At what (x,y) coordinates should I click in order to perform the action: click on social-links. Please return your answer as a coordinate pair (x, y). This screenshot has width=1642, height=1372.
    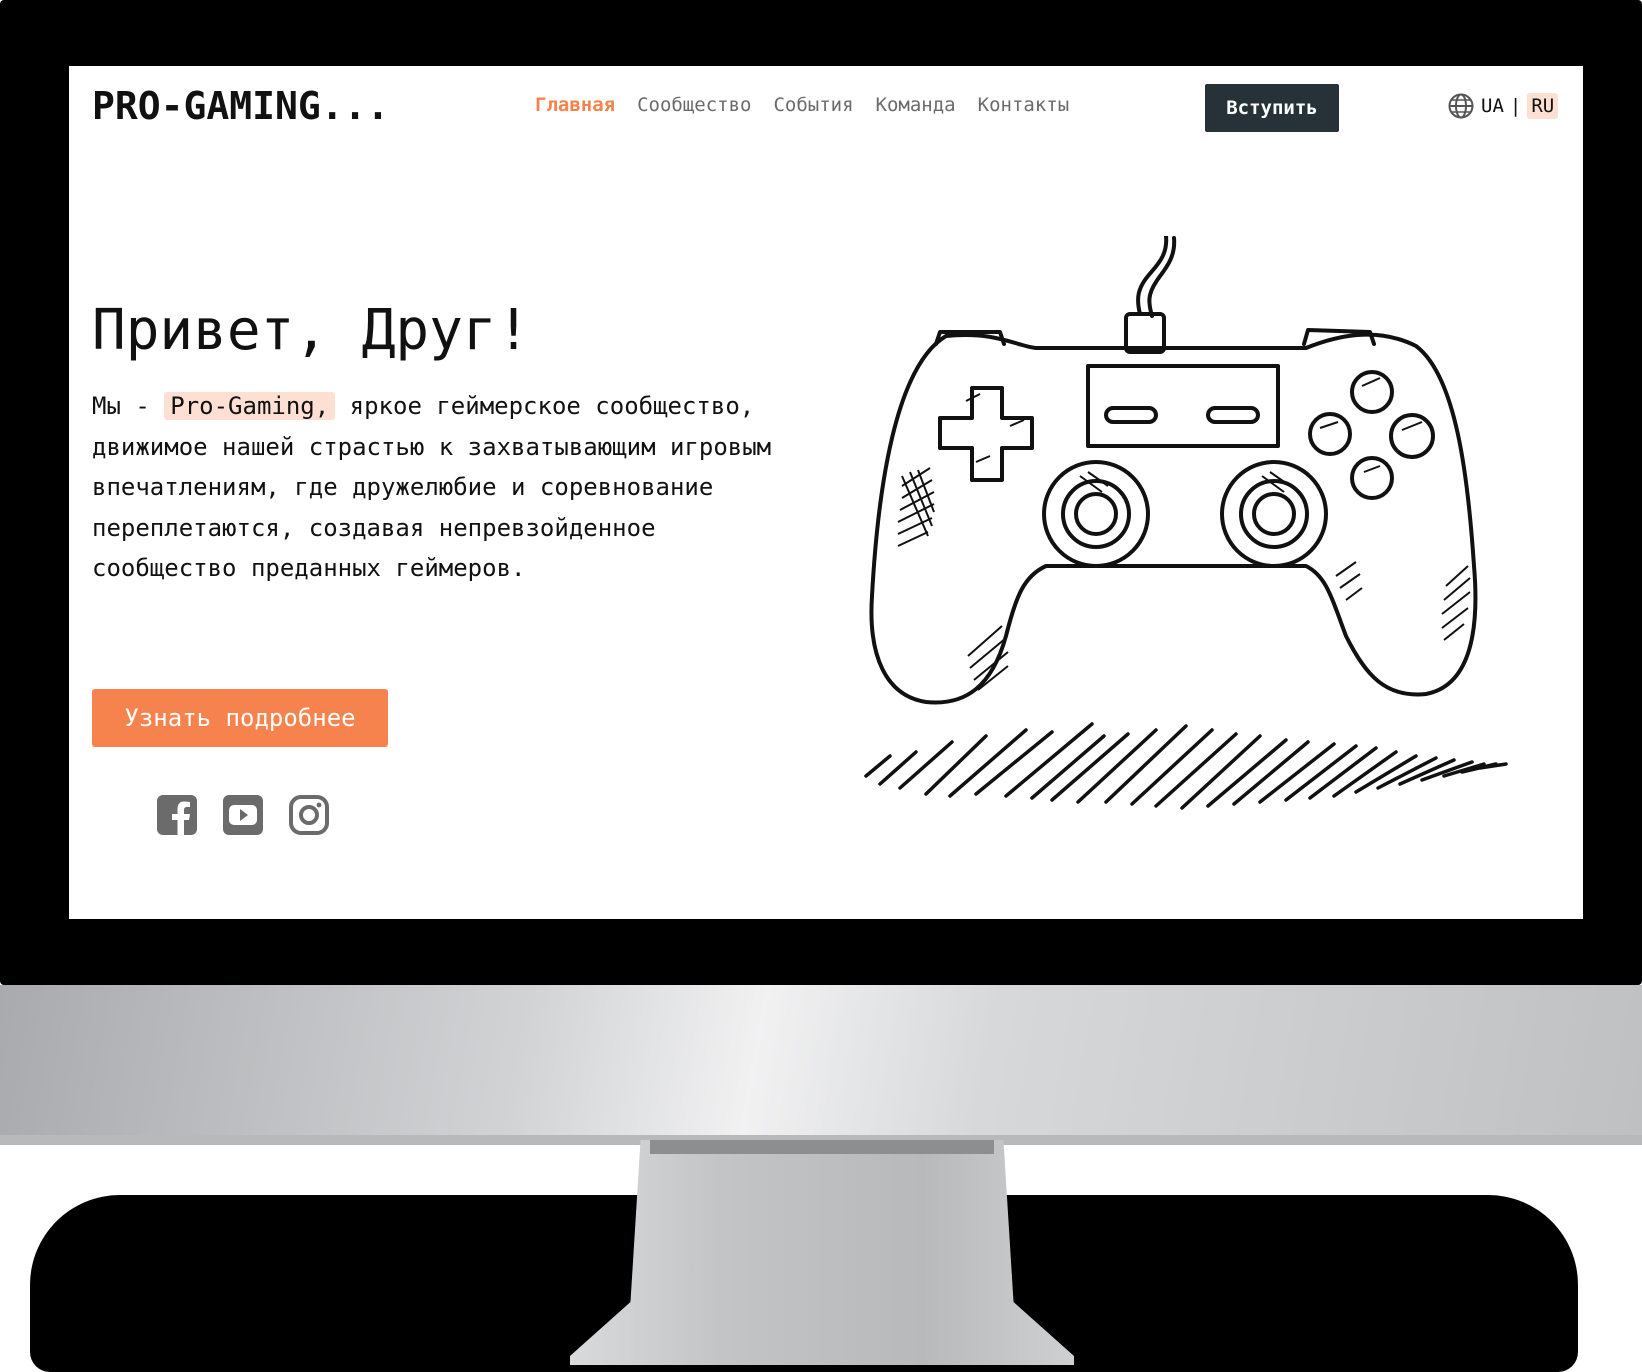
    Looking at the image, I should click on (243, 815).